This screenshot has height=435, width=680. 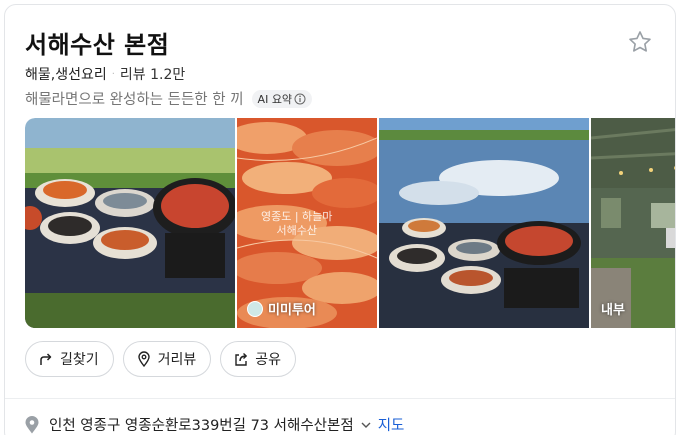 What do you see at coordinates (292, 310) in the screenshot?
I see `author-name: 미미투어` at bounding box center [292, 310].